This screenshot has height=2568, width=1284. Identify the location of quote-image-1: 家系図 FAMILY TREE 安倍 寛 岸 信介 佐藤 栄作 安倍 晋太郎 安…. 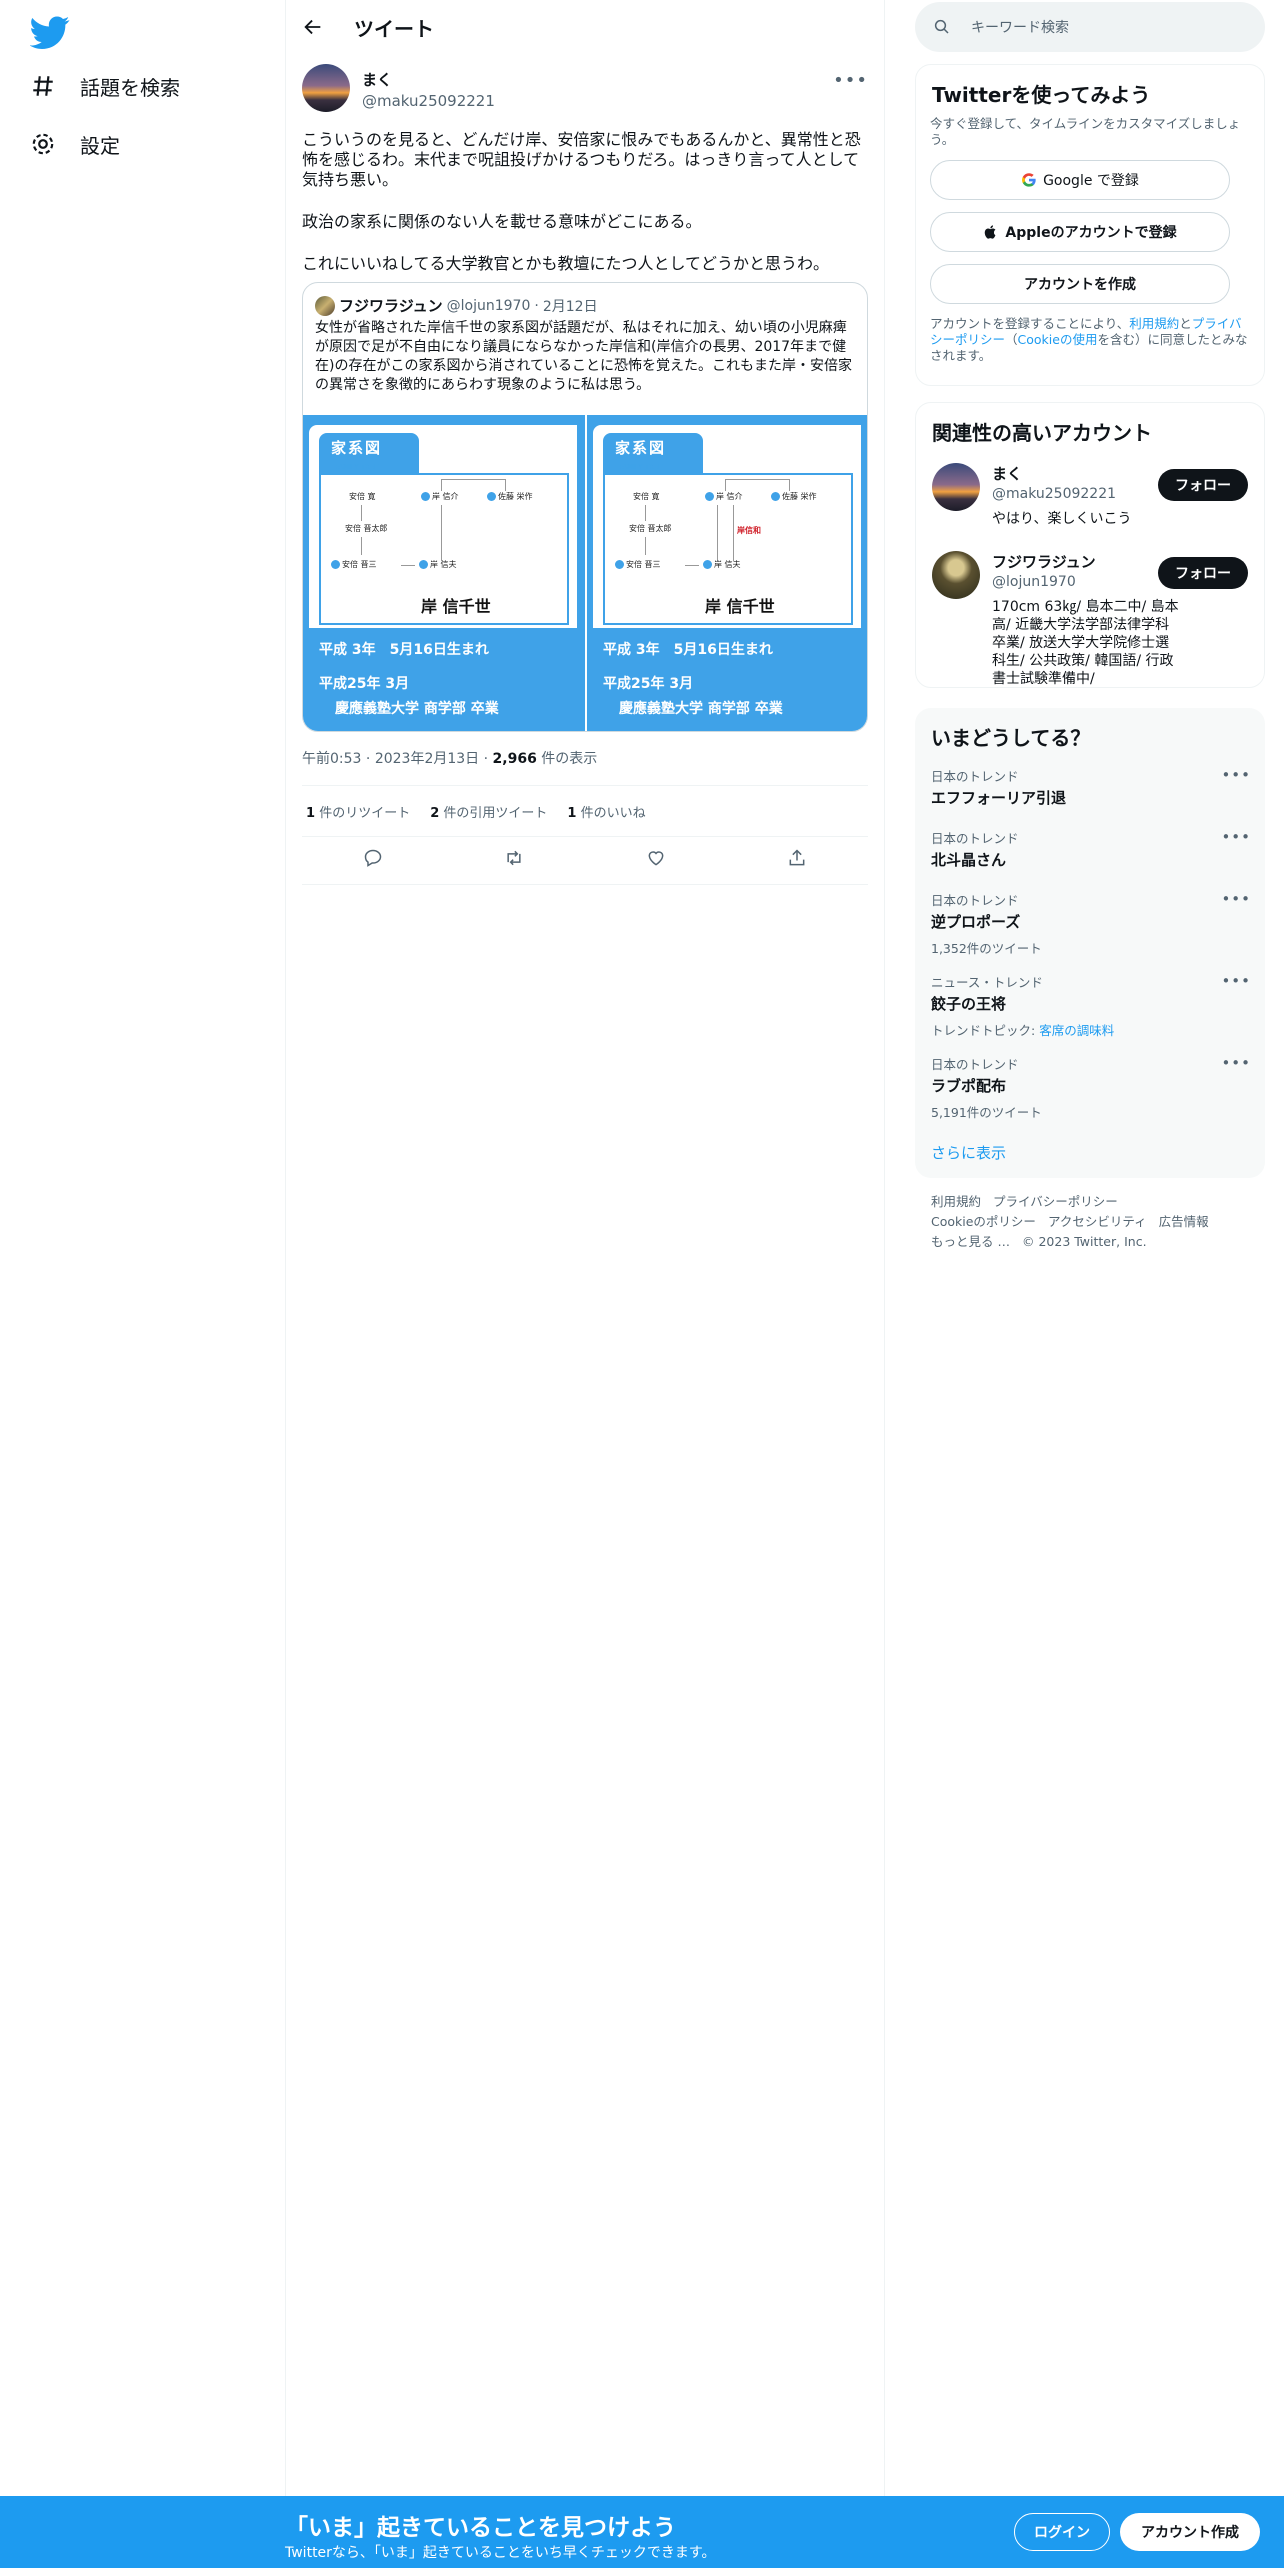
(444, 573).